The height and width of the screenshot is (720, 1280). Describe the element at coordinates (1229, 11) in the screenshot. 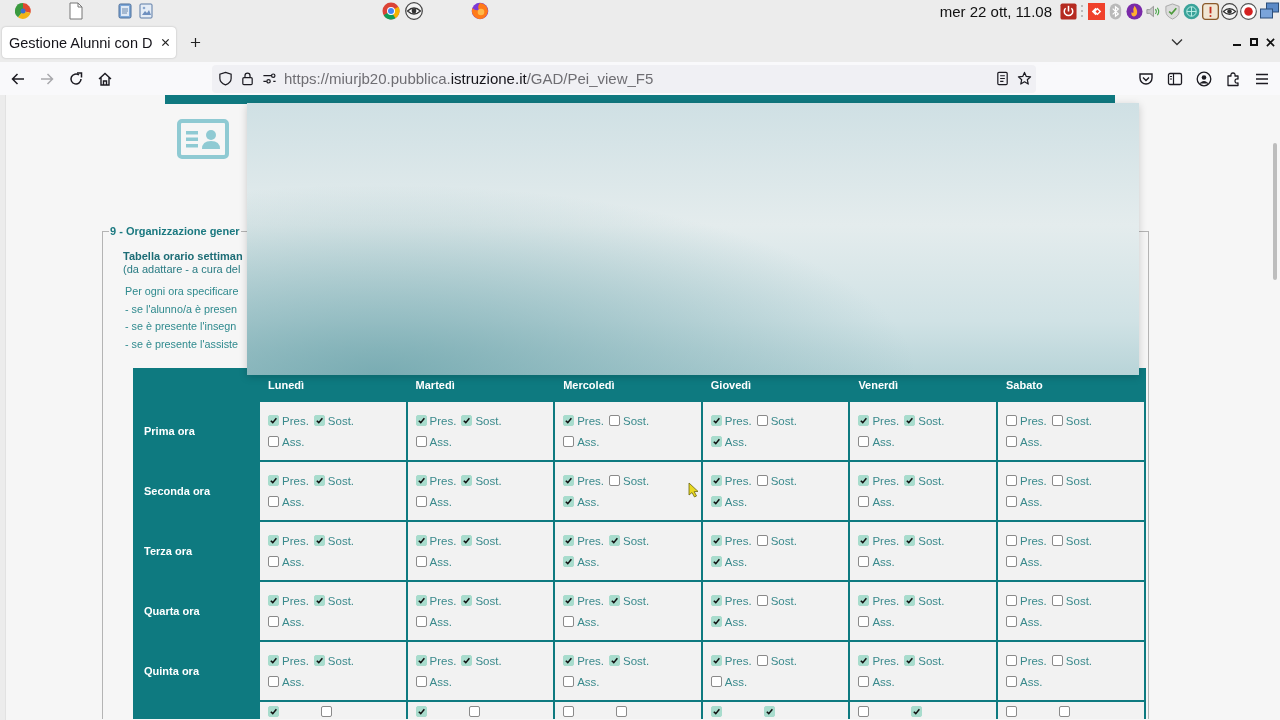

I see `eye-icon` at that location.